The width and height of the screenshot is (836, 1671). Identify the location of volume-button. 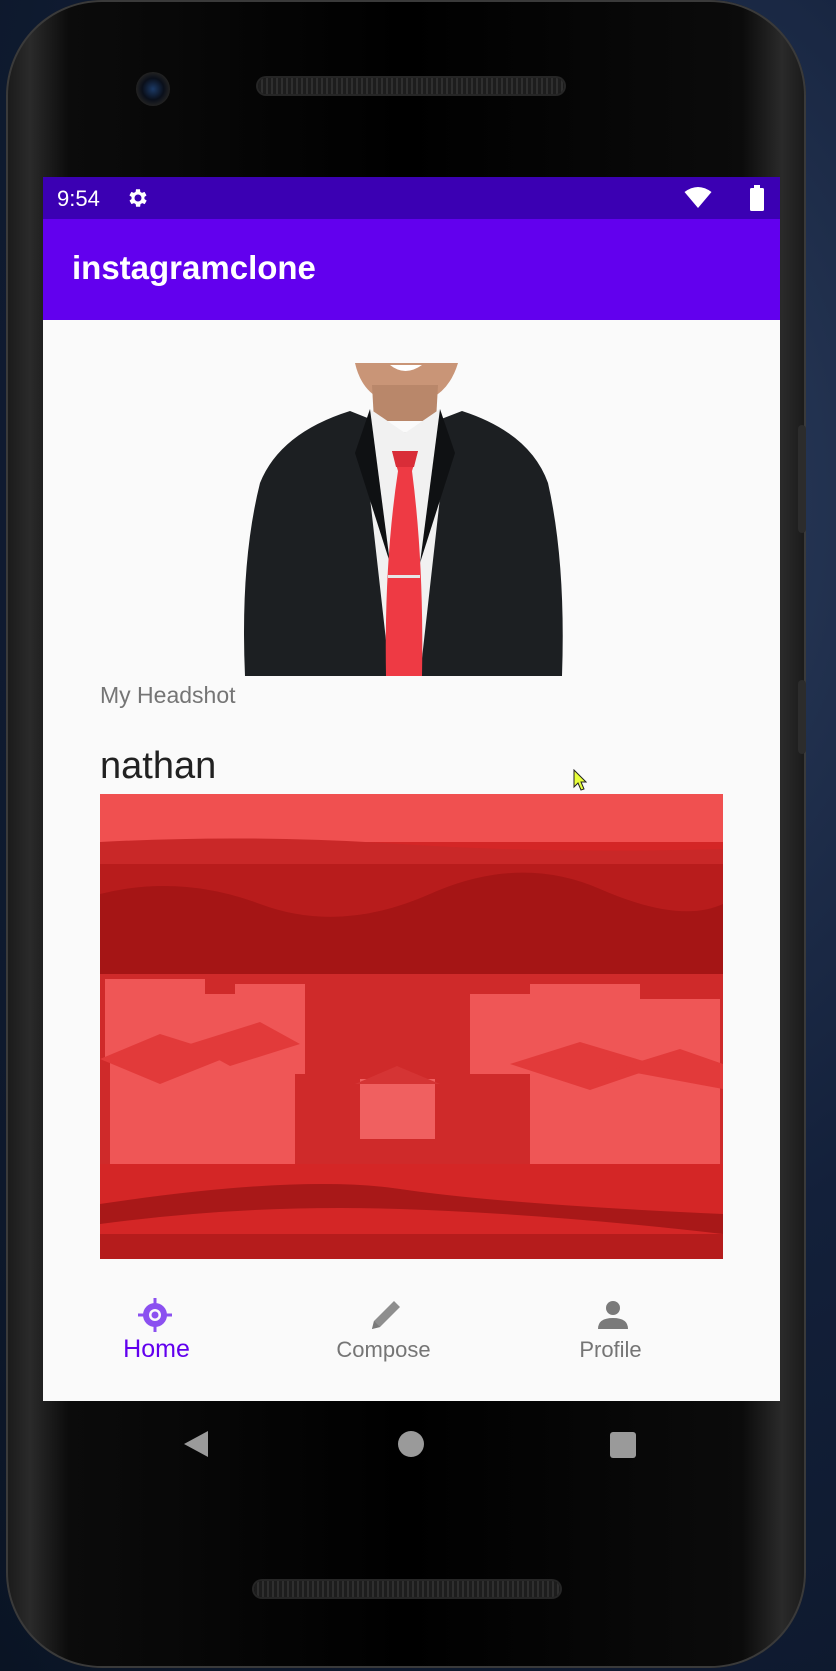
(802, 479).